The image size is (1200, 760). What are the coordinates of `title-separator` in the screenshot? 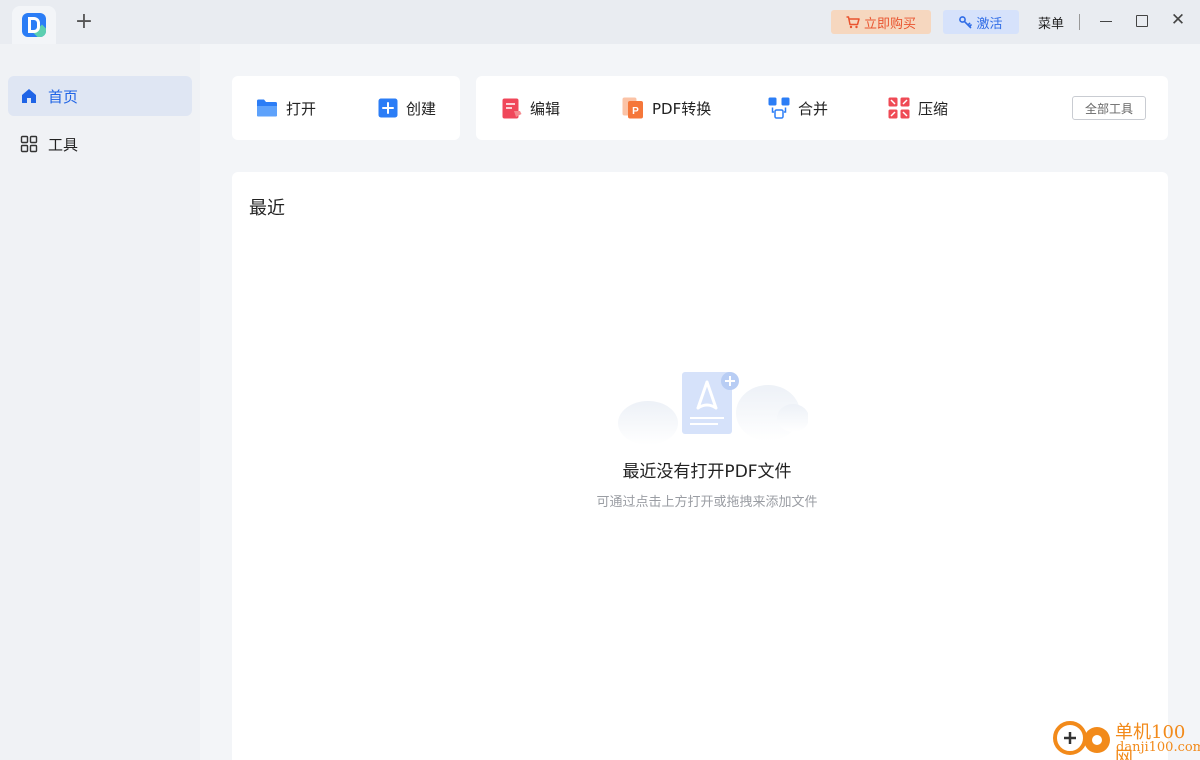 It's located at (1079, 22).